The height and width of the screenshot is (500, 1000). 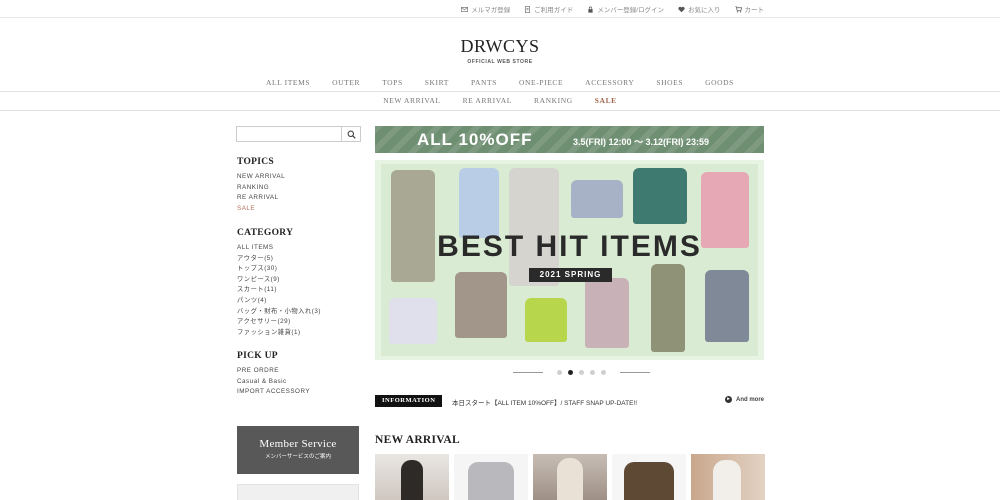 I want to click on cart-link: カート, so click(x=749, y=9).